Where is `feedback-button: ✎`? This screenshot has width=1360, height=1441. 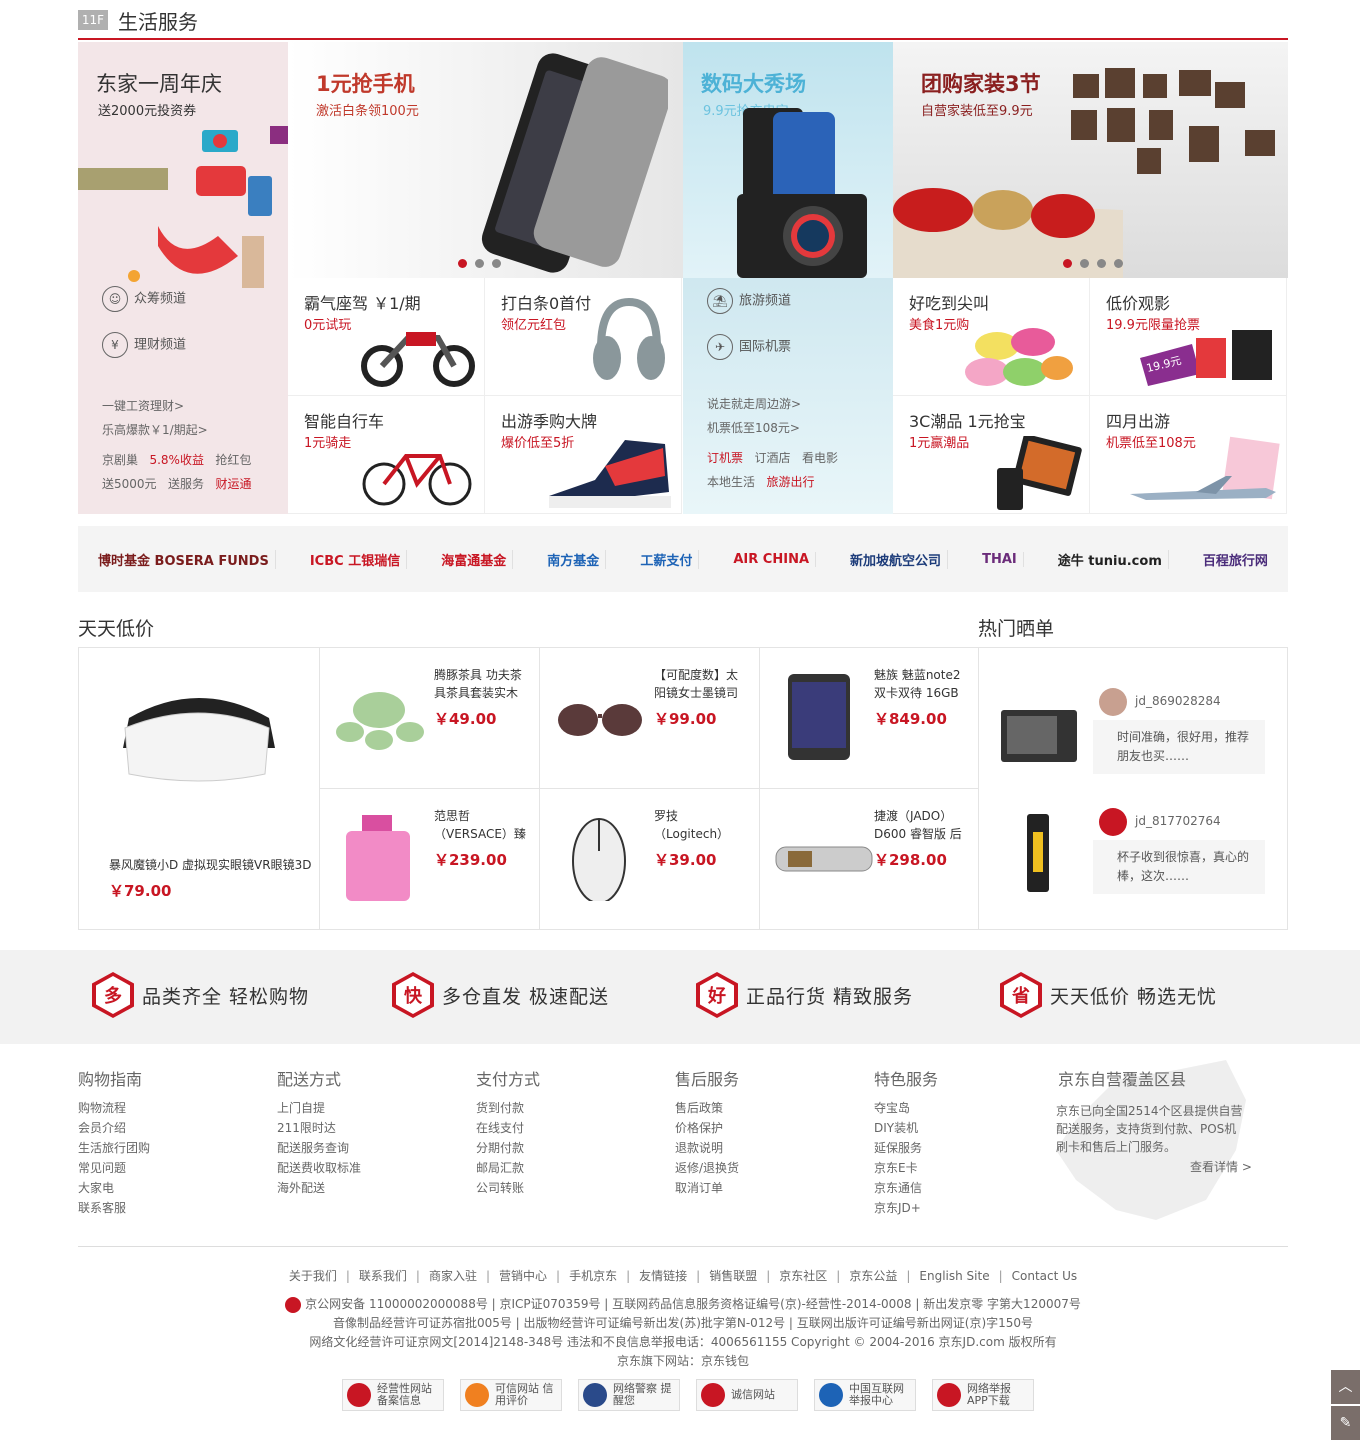 feedback-button: ✎ is located at coordinates (1345, 1423).